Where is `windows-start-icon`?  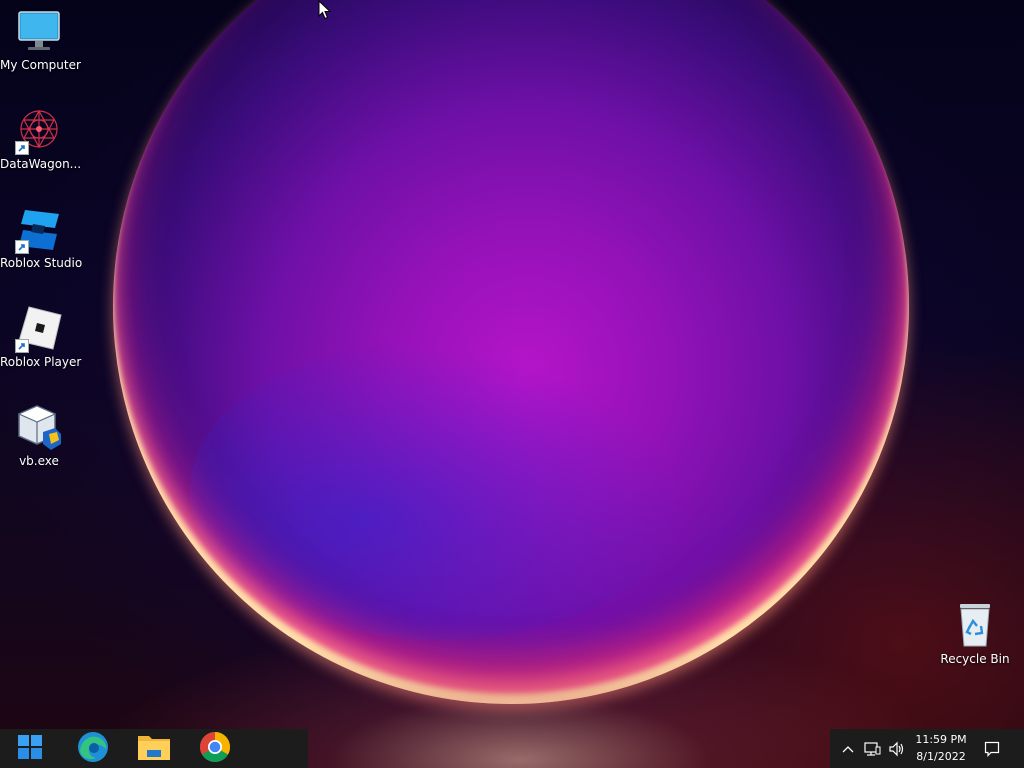
windows-start-icon is located at coordinates (30, 749).